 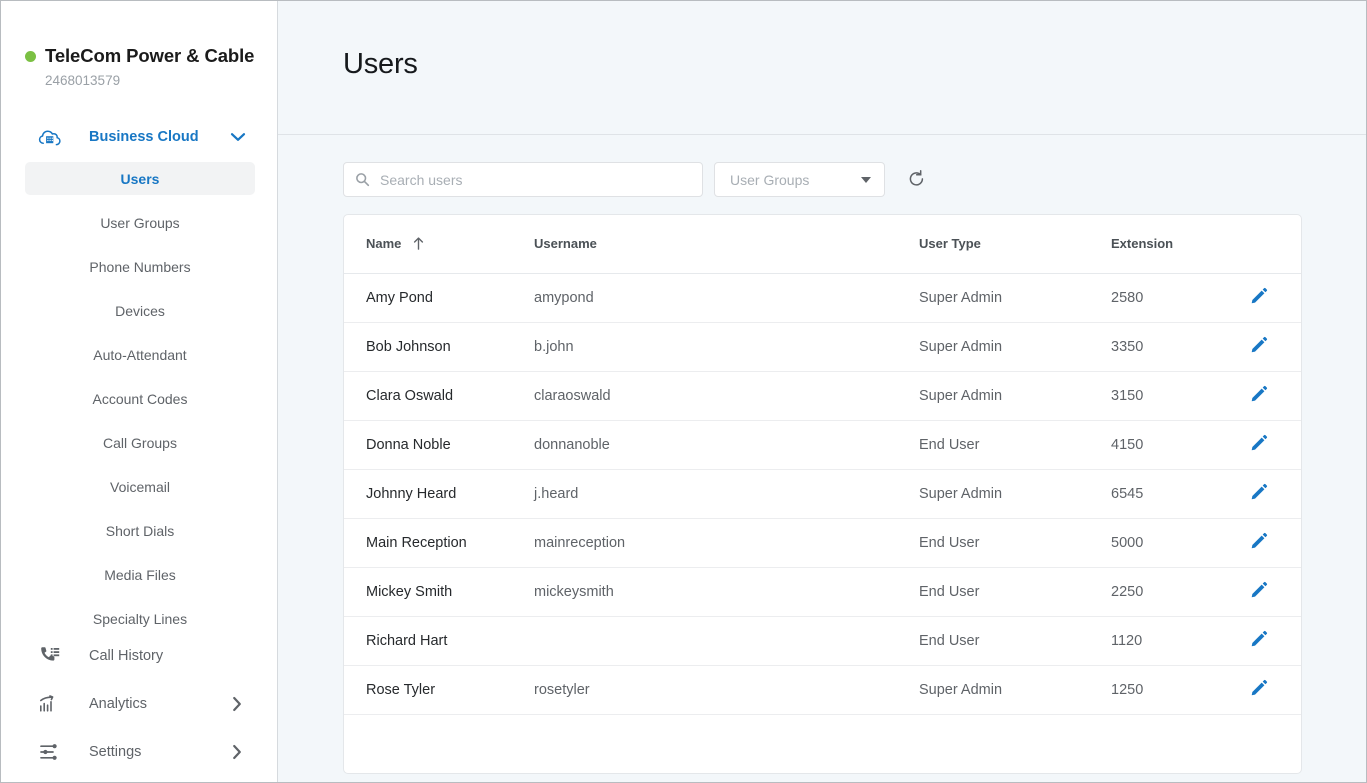 I want to click on page-header: Users, so click(x=822, y=68).